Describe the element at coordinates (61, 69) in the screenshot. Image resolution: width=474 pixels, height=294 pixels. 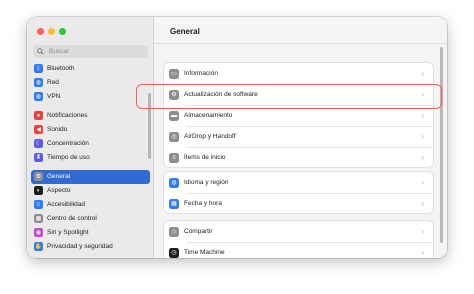
I see `sidebar-item-label: Bluetooth` at that location.